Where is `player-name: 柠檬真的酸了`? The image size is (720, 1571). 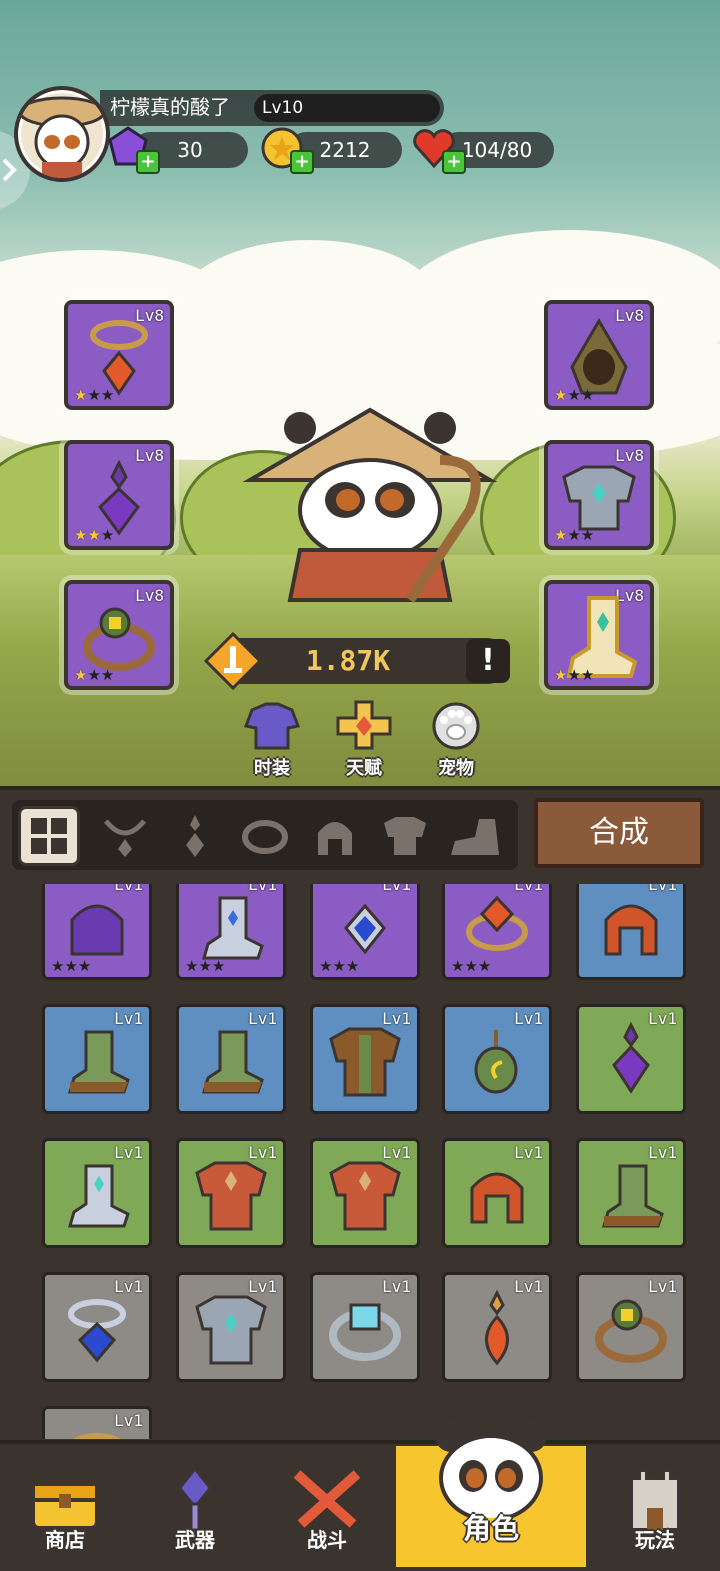
player-name: 柠檬真的酸了 is located at coordinates (170, 107).